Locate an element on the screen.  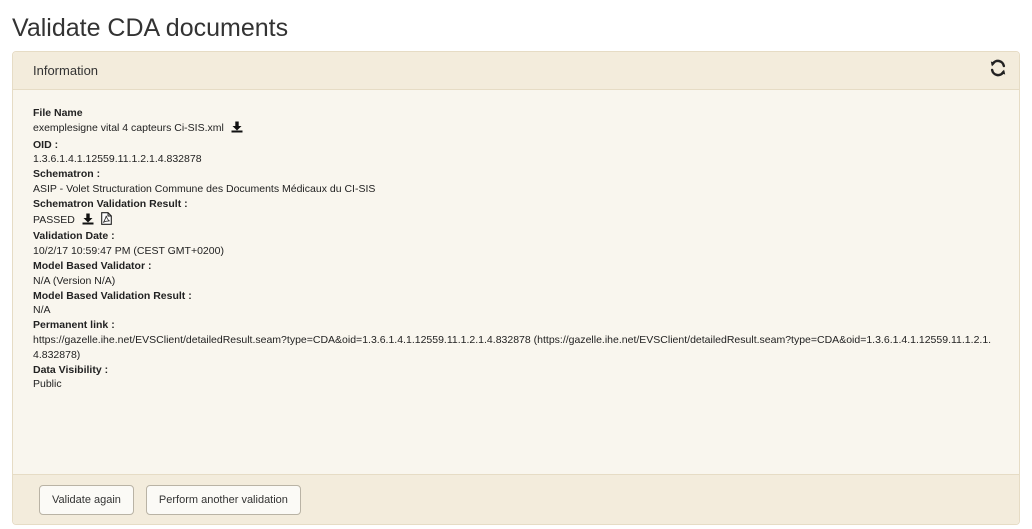
validation-date-value: 10/2/17 10:59:47 PM (CEST GMT+0200) is located at coordinates (128, 251).